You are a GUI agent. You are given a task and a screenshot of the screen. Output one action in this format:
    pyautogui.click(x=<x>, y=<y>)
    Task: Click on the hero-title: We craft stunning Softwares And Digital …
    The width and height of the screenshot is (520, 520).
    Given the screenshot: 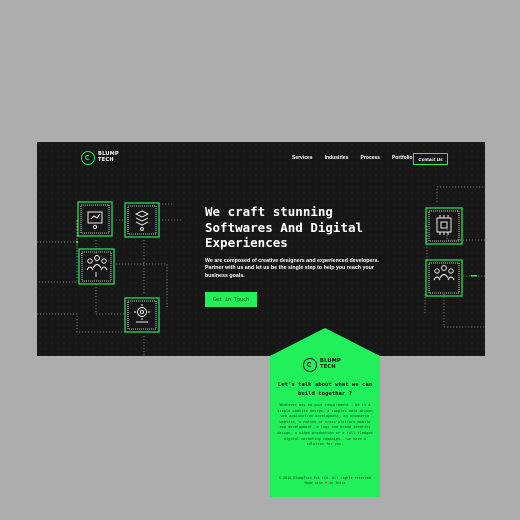 What is the action you would take?
    pyautogui.click(x=305, y=227)
    